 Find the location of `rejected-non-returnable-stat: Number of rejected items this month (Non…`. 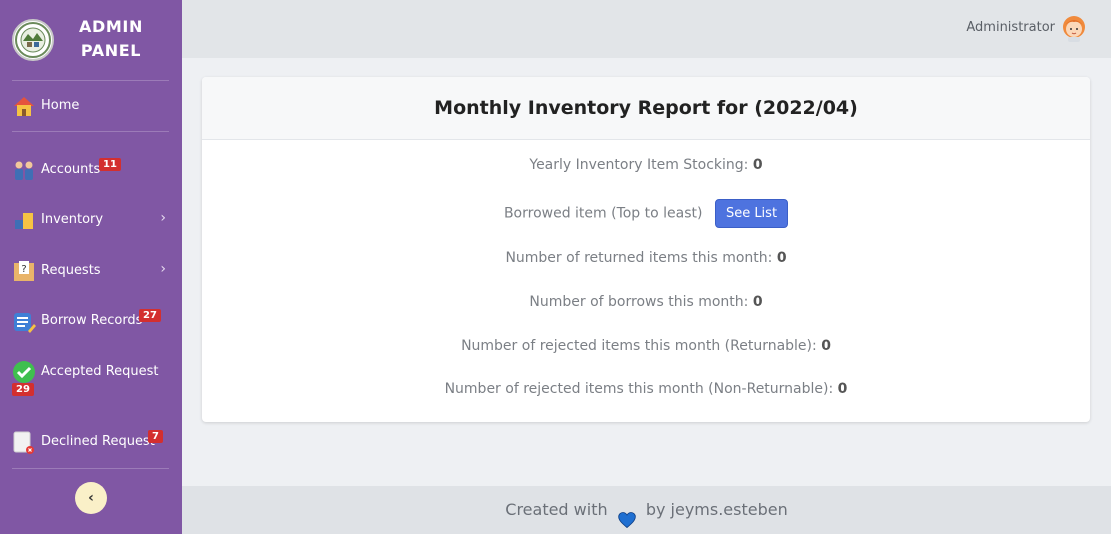

rejected-non-returnable-stat: Number of rejected items this month (Non… is located at coordinates (646, 389).